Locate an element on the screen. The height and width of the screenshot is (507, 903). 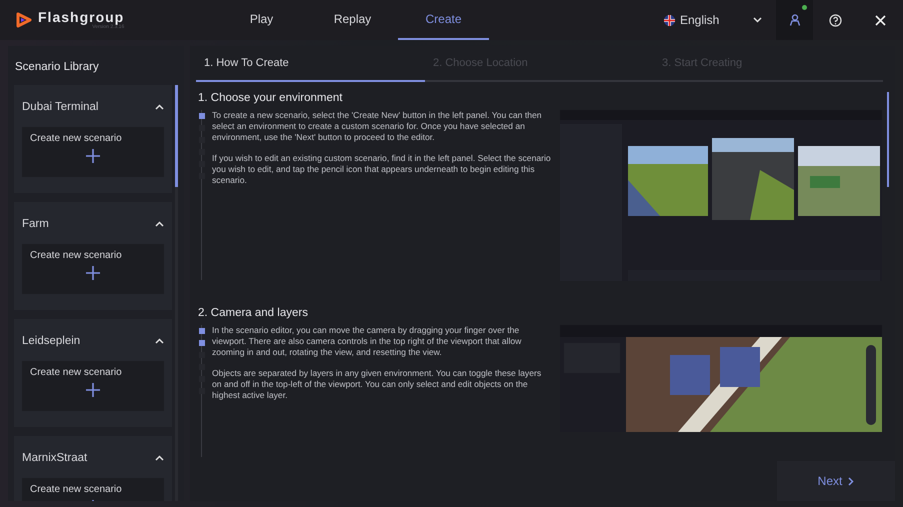
chevron-down-icon is located at coordinates (757, 20).